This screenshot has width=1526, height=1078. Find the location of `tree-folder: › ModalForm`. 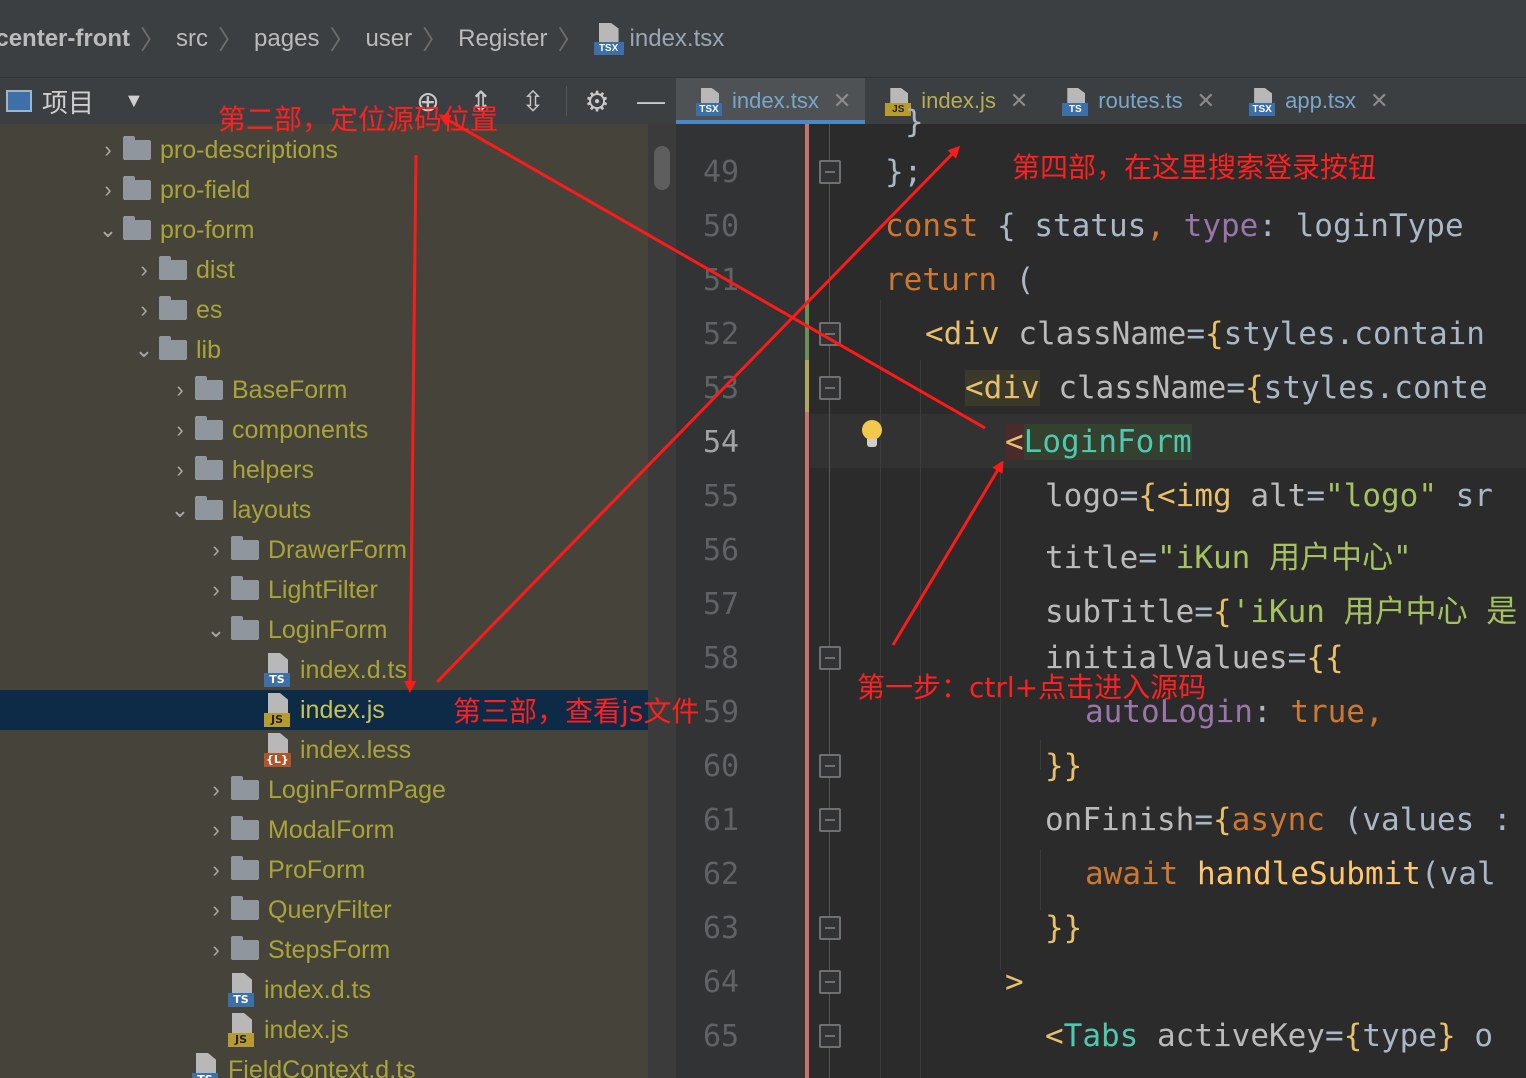

tree-folder: › ModalForm is located at coordinates (324, 830).